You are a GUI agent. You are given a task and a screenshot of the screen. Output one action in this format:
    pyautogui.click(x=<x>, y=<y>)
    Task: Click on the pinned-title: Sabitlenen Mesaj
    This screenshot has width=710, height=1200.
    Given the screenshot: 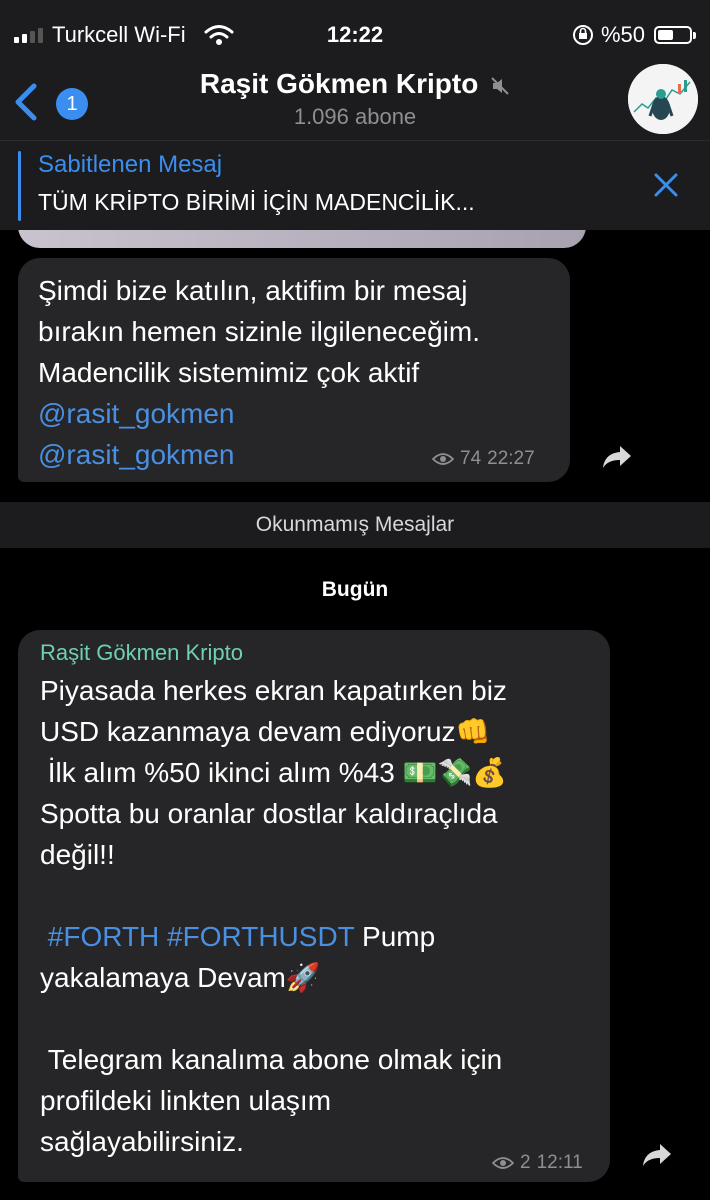 What is the action you would take?
    pyautogui.click(x=130, y=164)
    